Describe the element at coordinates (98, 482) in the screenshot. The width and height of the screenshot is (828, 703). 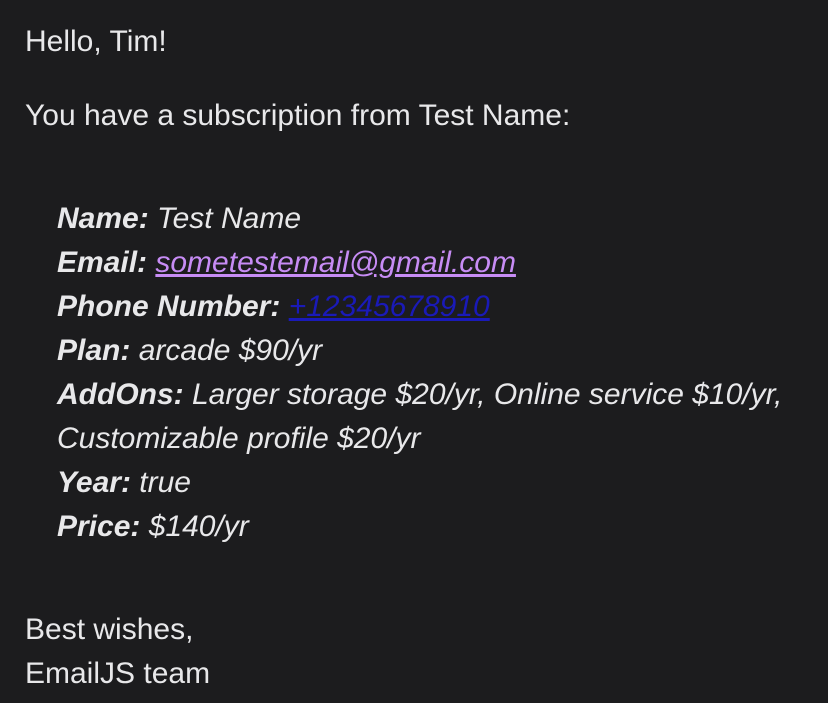
I see `year-label: Year:` at that location.